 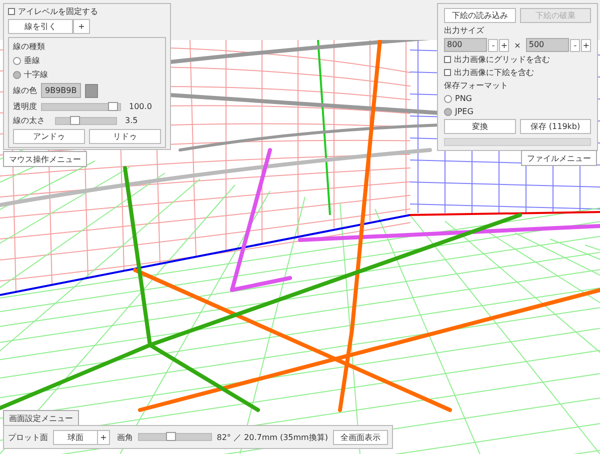 What do you see at coordinates (502, 59) in the screenshot?
I see `checkbox-label: 出力画像にグリッドを含む` at bounding box center [502, 59].